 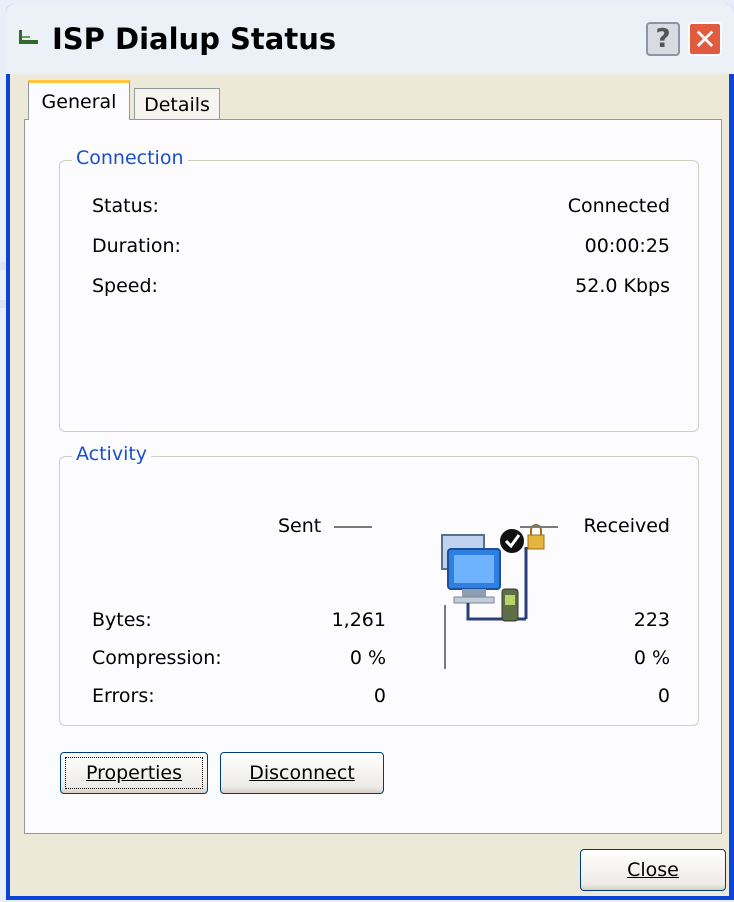 What do you see at coordinates (123, 696) in the screenshot?
I see `errors-label: Errors:` at bounding box center [123, 696].